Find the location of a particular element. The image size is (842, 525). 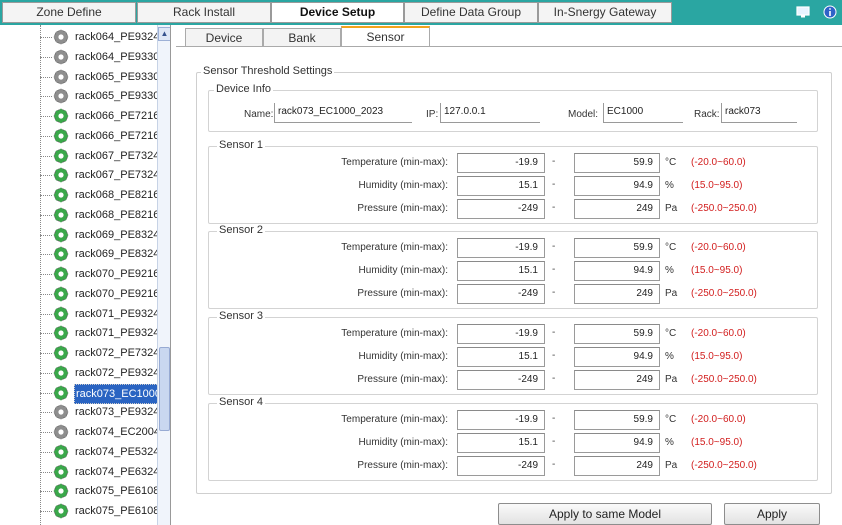

menu-define-data-group: Define Data Group is located at coordinates (471, 12).